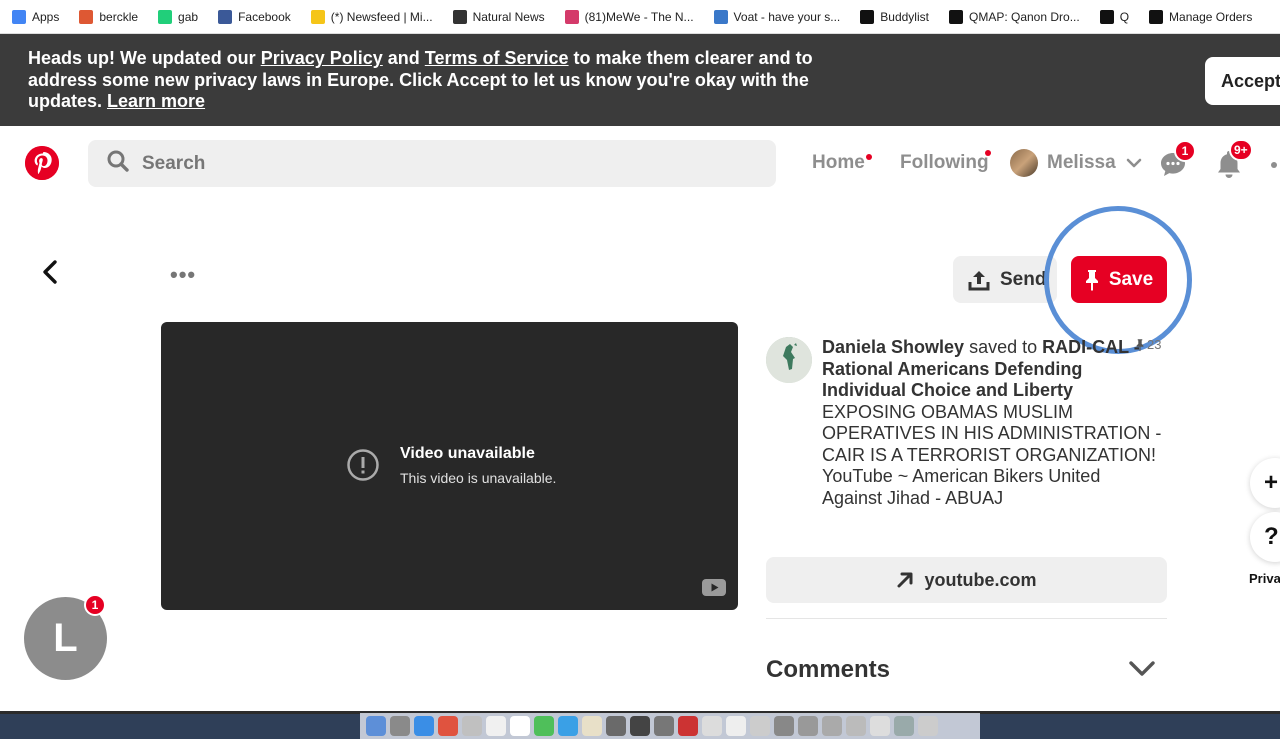 This screenshot has width=1280, height=739. What do you see at coordinates (893, 347) in the screenshot?
I see `pinner-name-link: Daniela Showley` at bounding box center [893, 347].